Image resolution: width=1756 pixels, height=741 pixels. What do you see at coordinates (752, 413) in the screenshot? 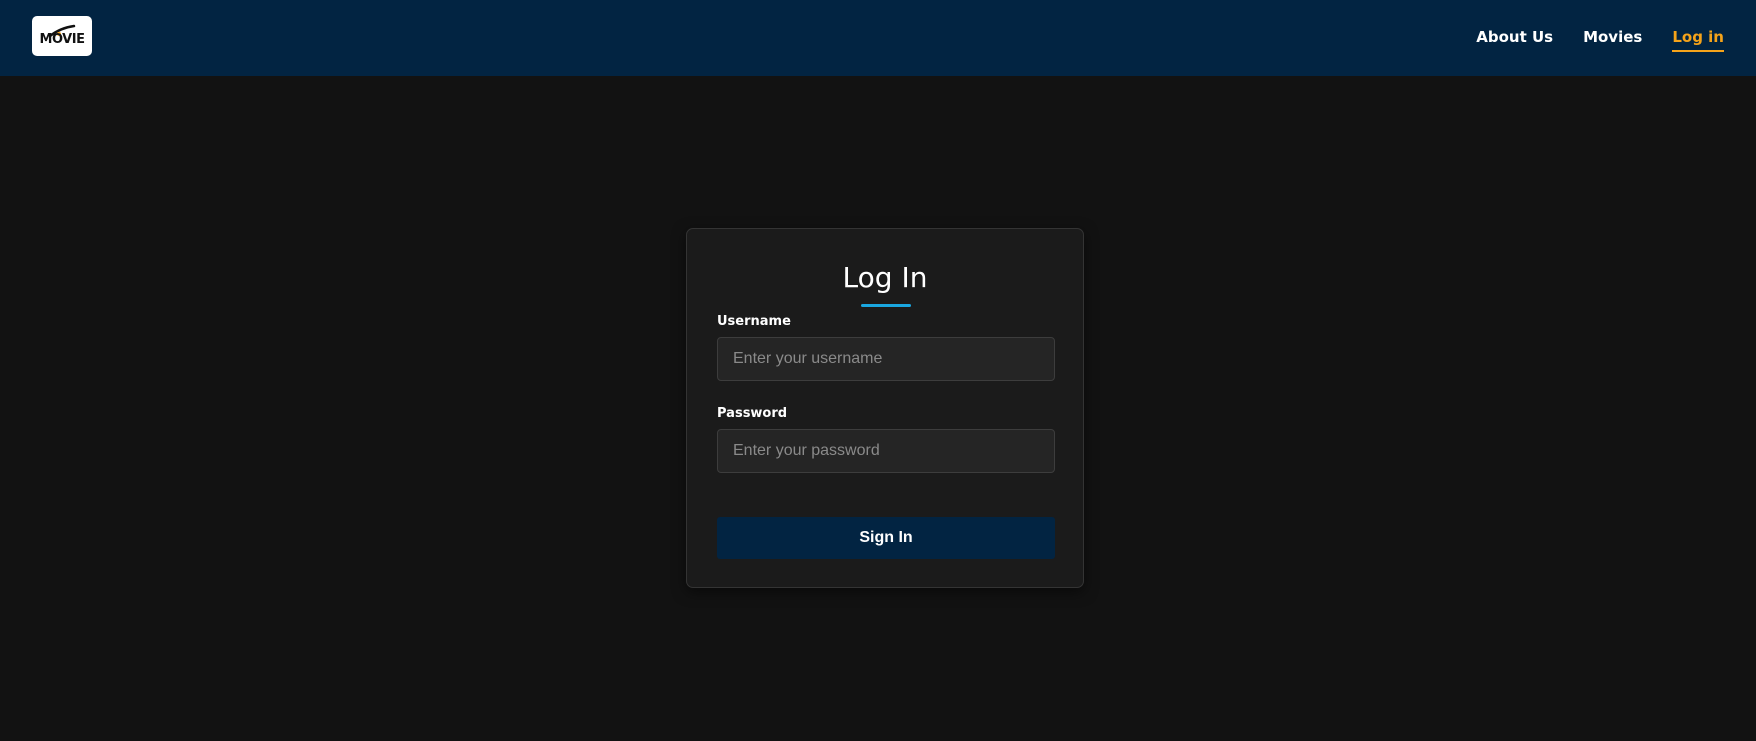
I see `password-label: Password` at bounding box center [752, 413].